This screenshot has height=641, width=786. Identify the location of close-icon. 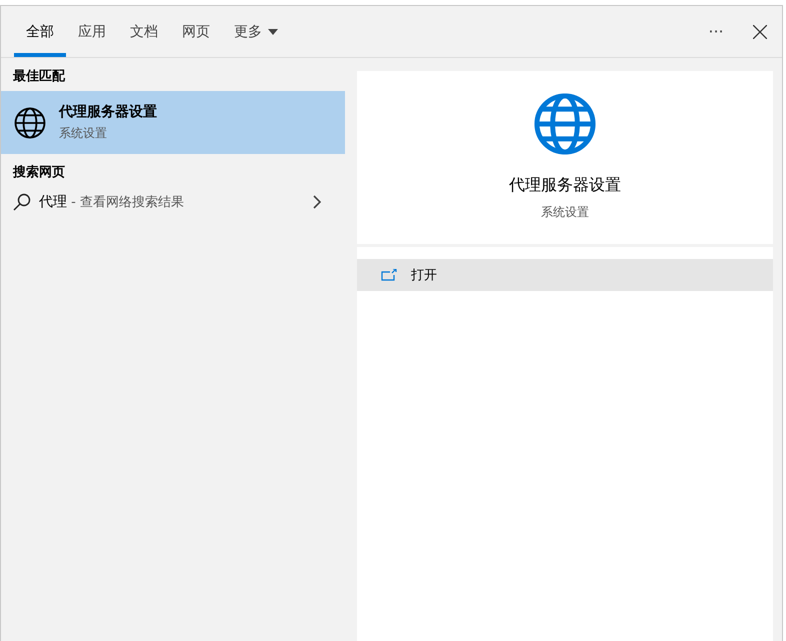
(760, 31).